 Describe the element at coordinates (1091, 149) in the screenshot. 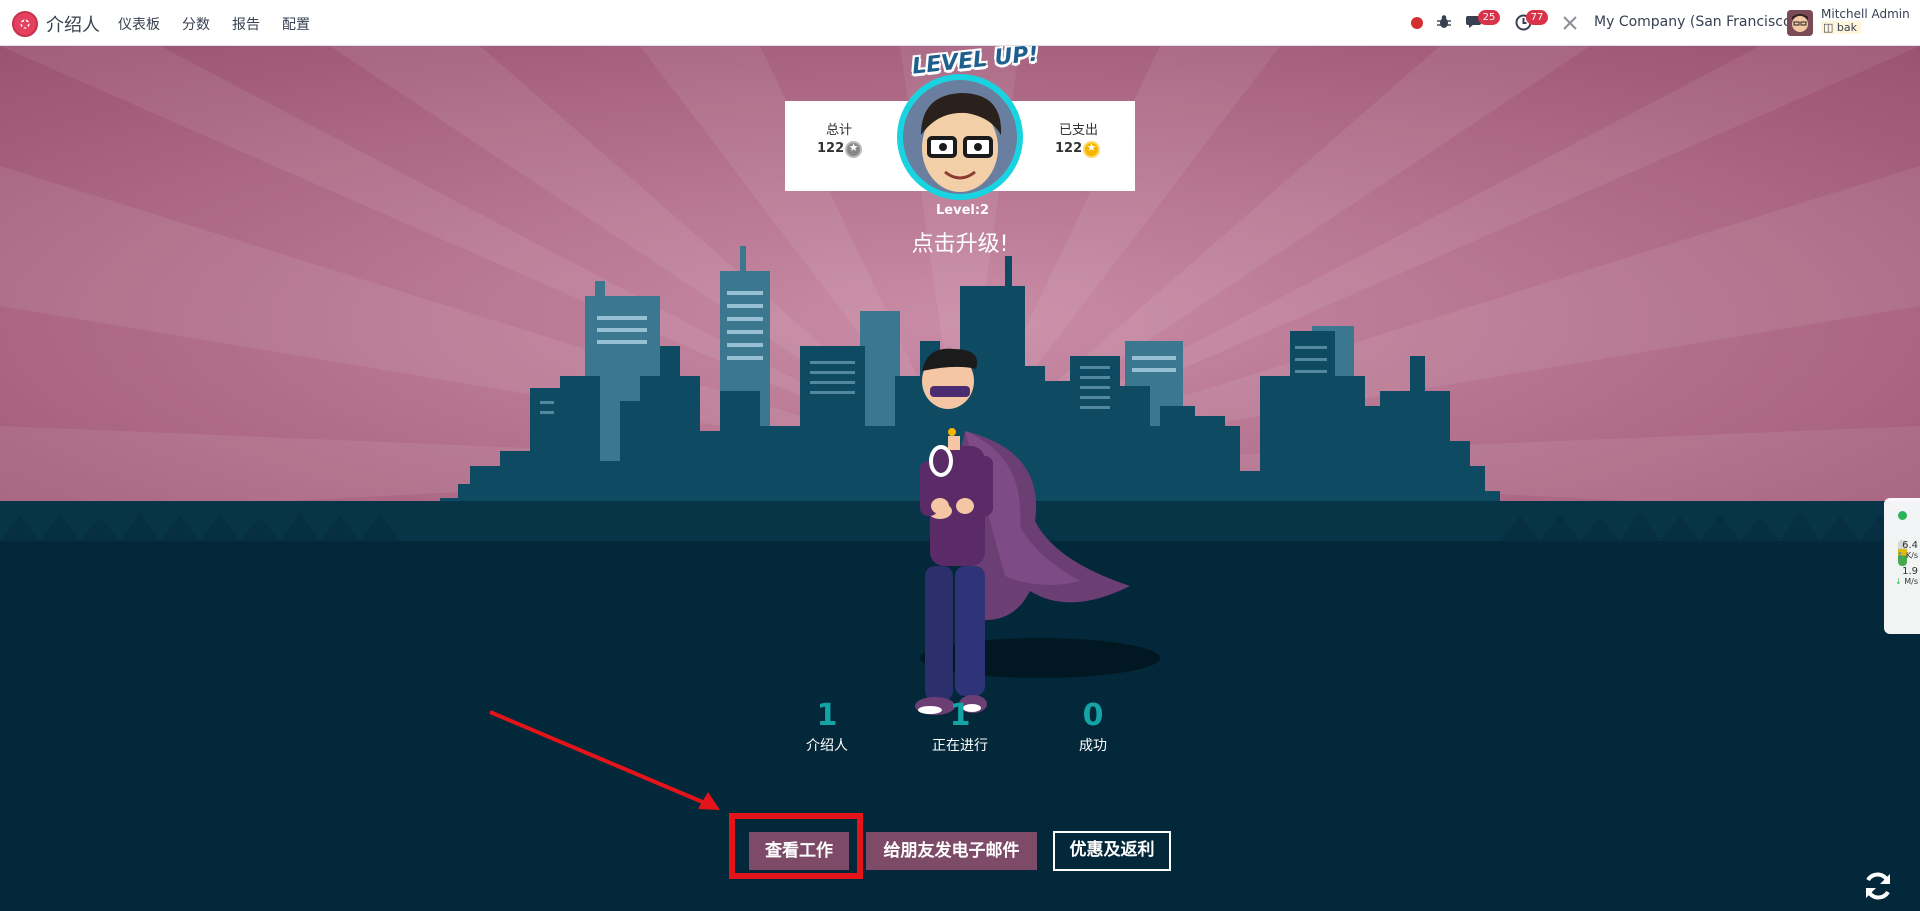

I see `gold-coin-icon: ★` at that location.